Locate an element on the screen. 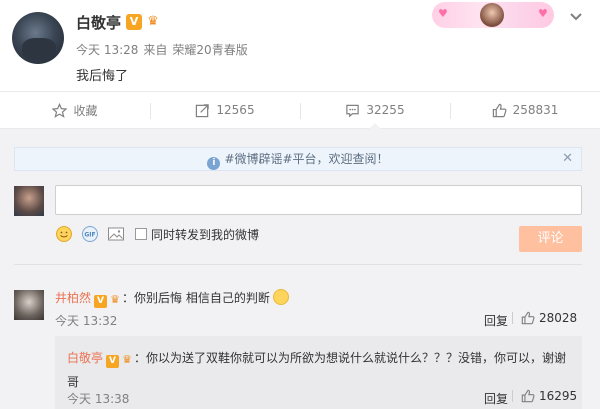  source-prefix: 来自 is located at coordinates (155, 50).